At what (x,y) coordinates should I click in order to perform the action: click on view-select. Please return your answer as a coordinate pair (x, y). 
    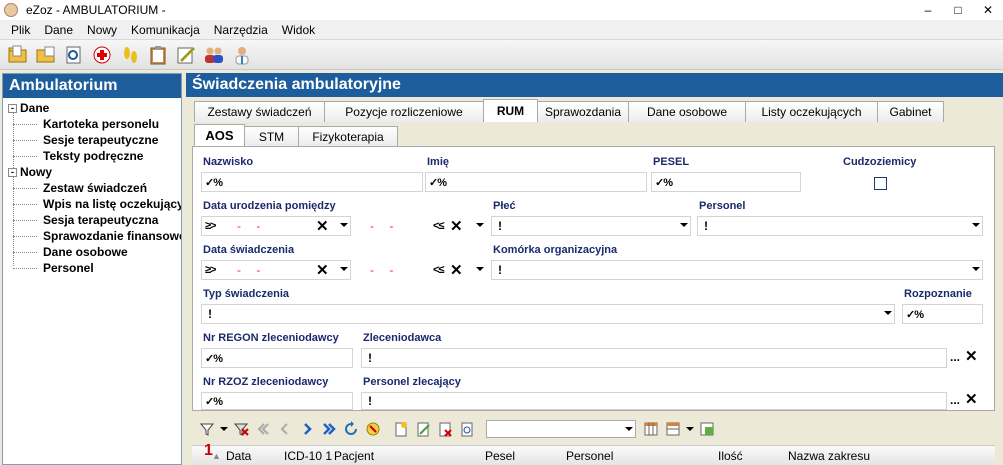
    Looking at the image, I should click on (561, 429).